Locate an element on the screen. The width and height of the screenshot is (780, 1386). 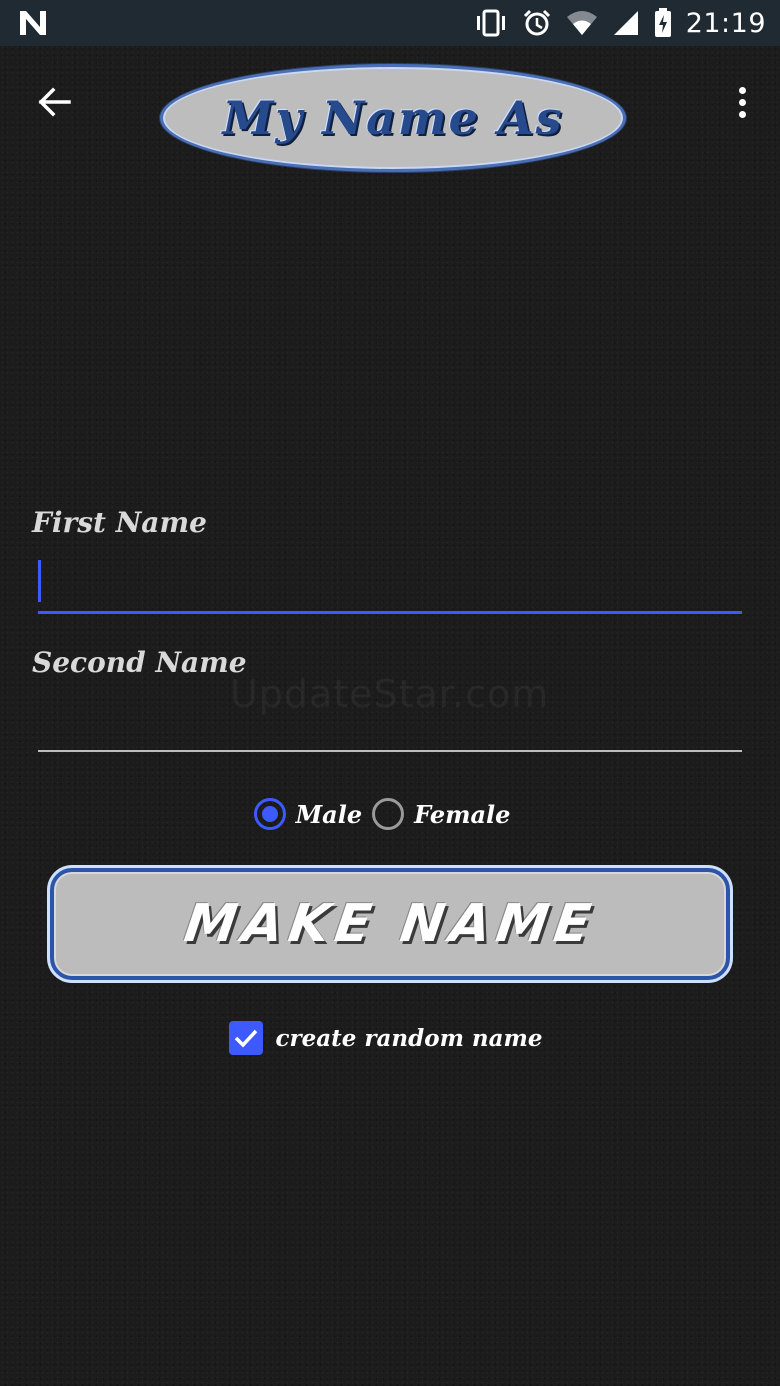
battery-charging-icon is located at coordinates (662, 22).